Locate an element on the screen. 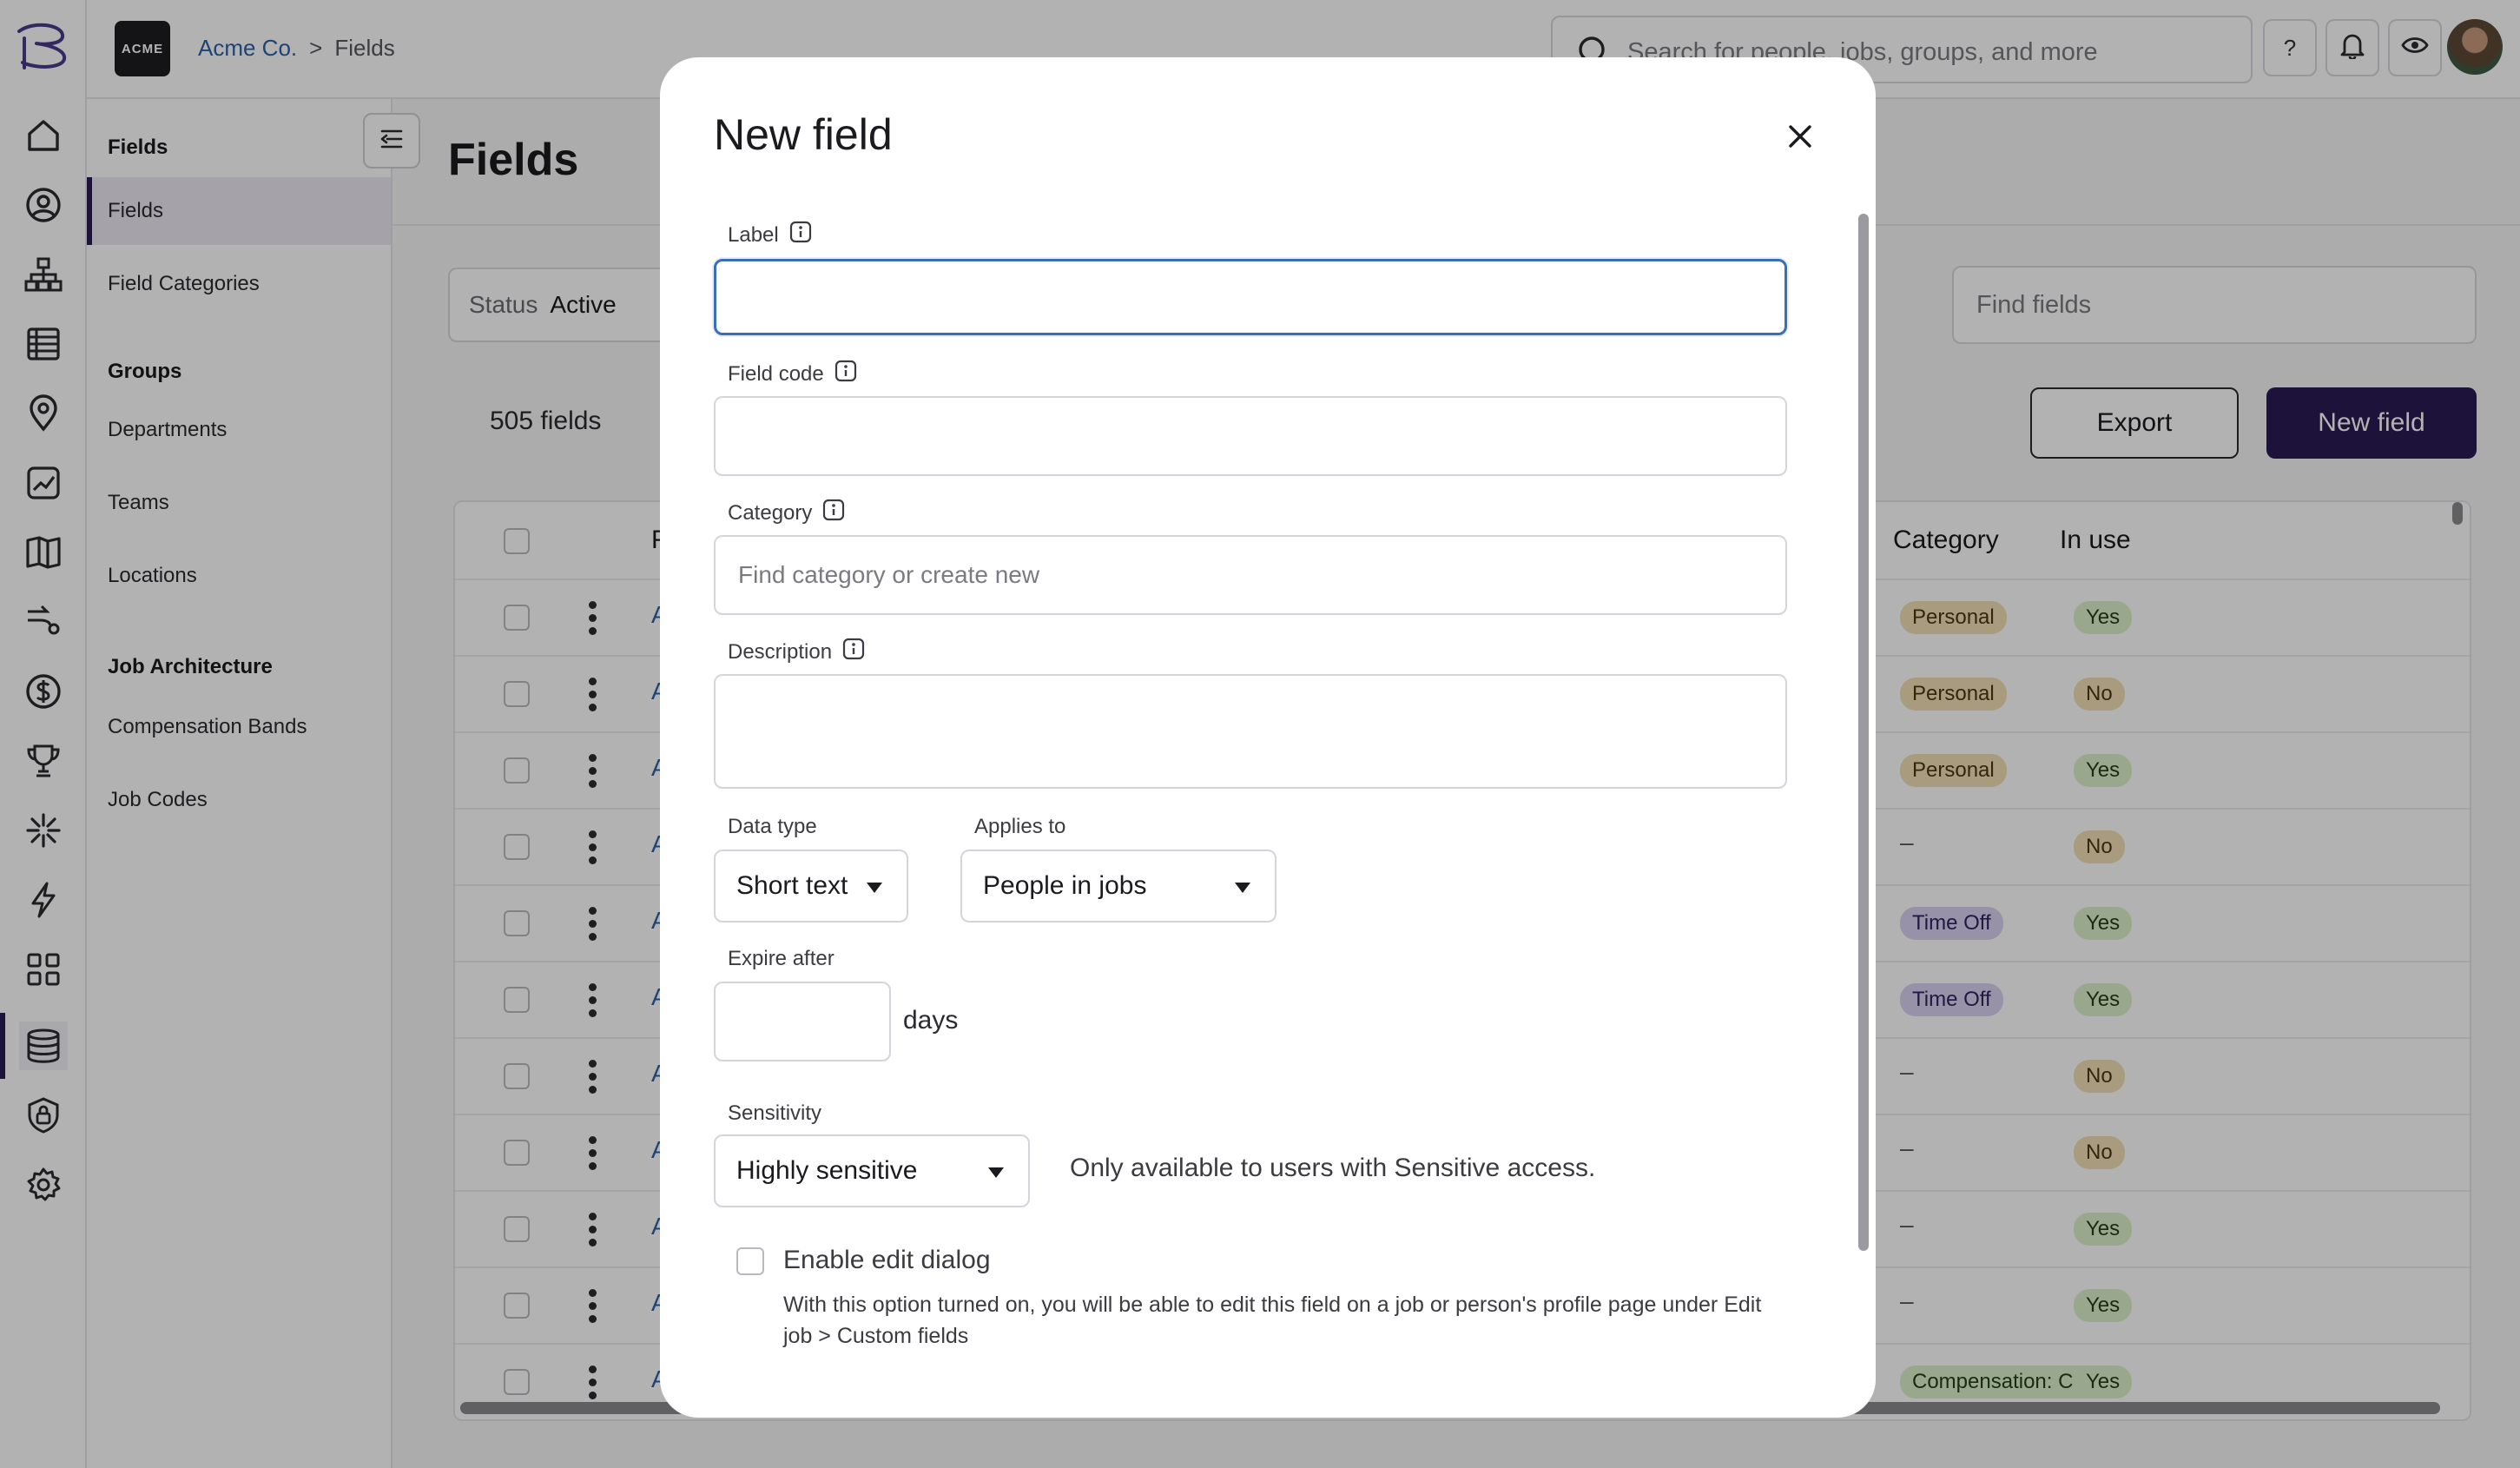  close-icon is located at coordinates (1800, 138).